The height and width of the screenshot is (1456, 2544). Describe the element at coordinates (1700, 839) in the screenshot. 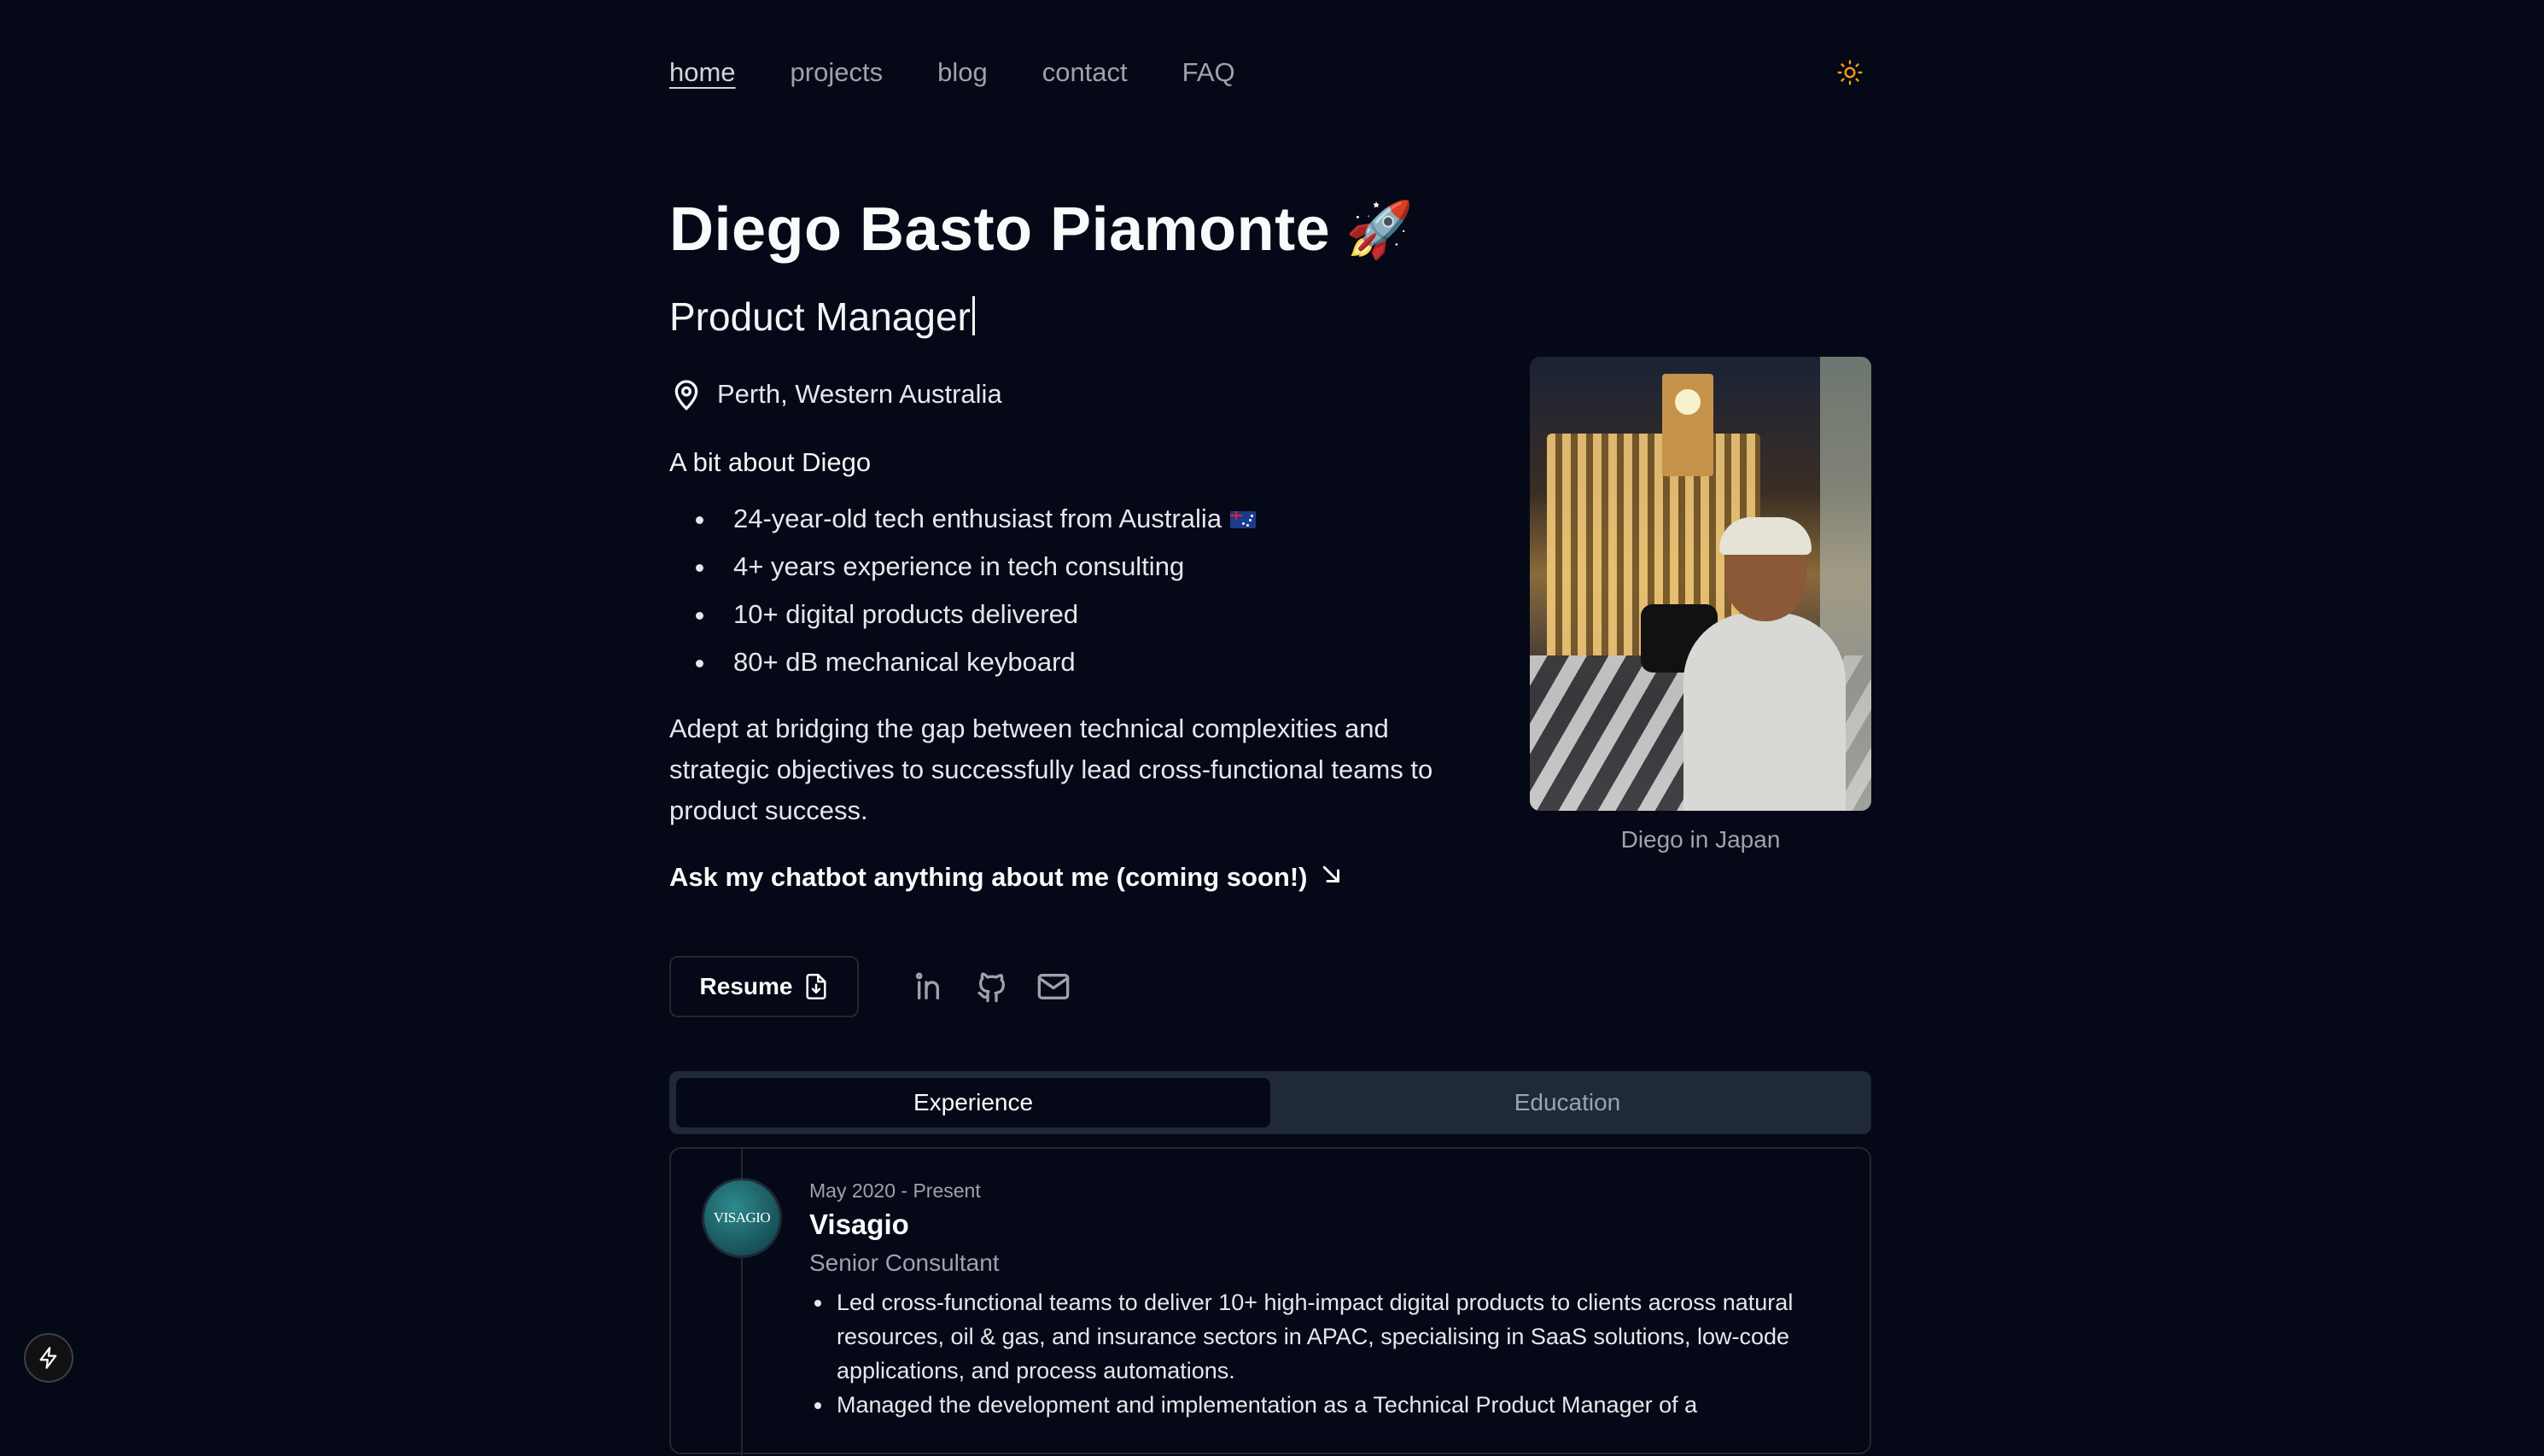

I see `photo-caption: Diego in Japan` at that location.